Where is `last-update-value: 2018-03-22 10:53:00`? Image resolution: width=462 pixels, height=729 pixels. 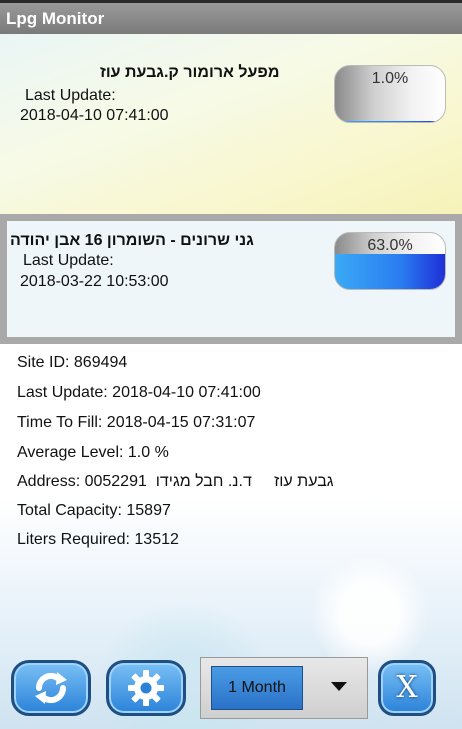
last-update-value: 2018-03-22 10:53:00 is located at coordinates (94, 281).